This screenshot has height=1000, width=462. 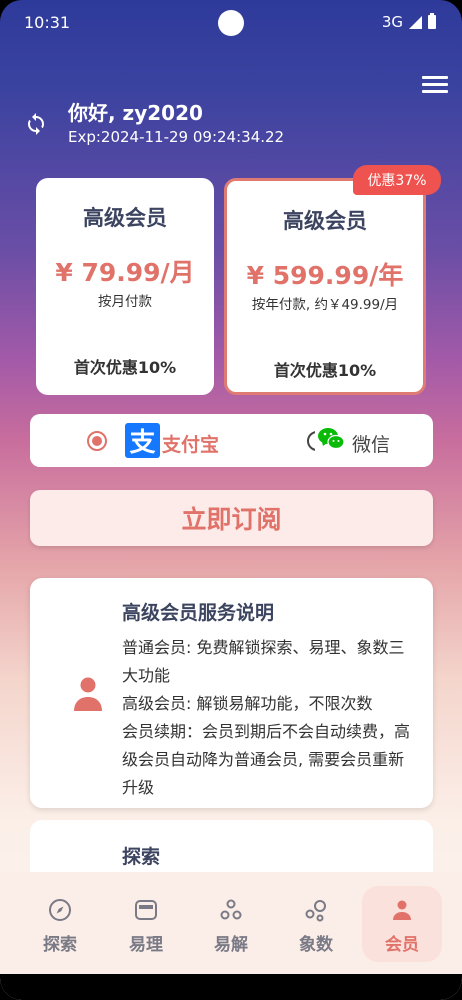 What do you see at coordinates (176, 137) in the screenshot?
I see `expiry-text: Exp:2024-11-29 09:24:34.22` at bounding box center [176, 137].